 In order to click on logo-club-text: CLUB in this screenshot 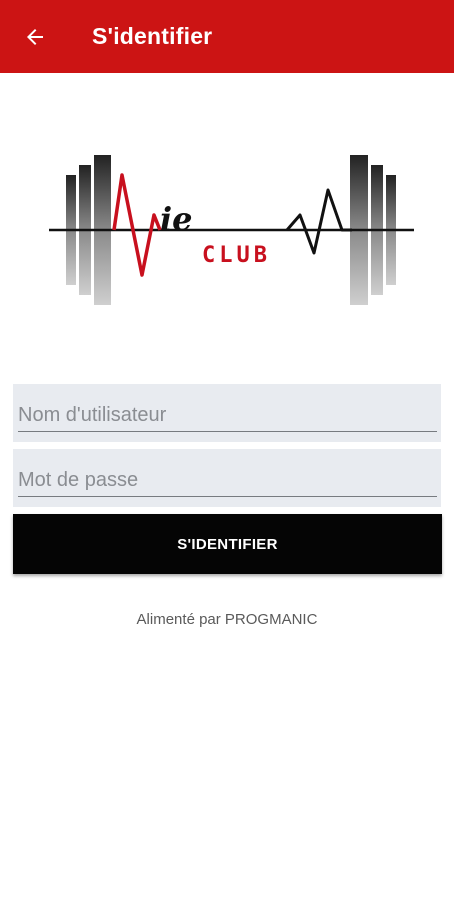, I will do `click(236, 255)`.